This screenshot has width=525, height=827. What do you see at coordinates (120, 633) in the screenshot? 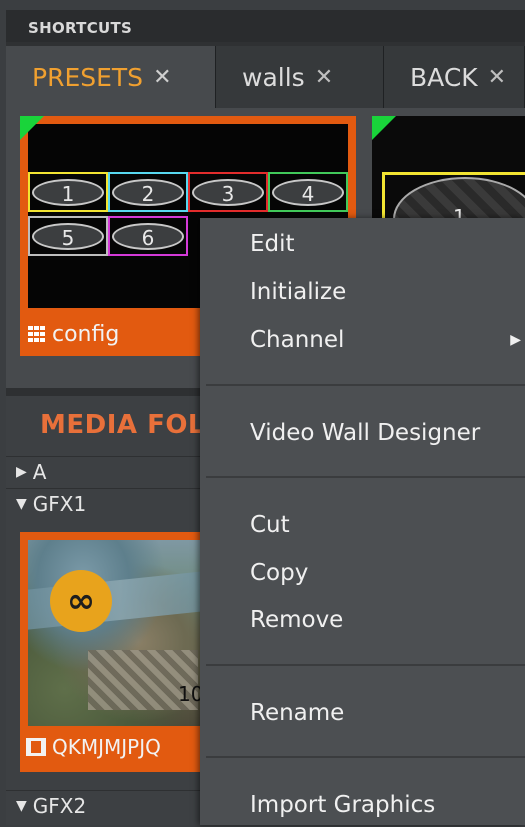
I see `media-thumbnail: 10 ∞` at bounding box center [120, 633].